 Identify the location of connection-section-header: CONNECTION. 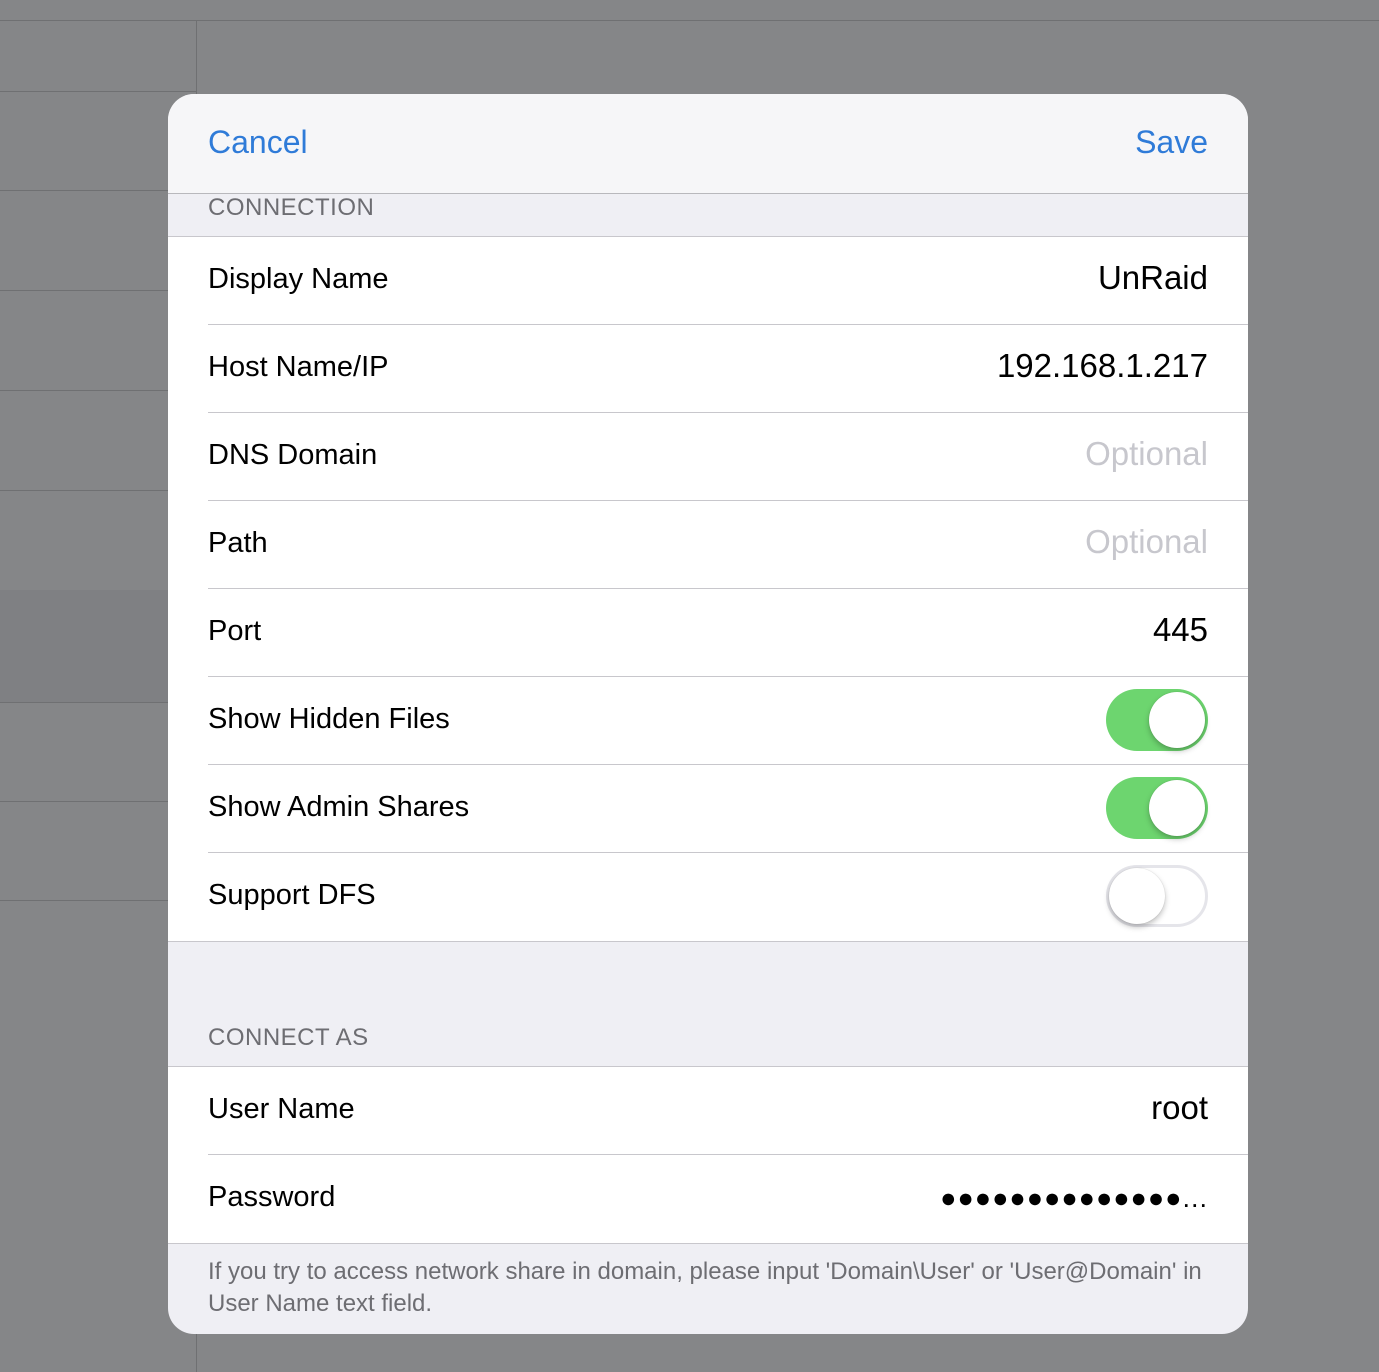
(291, 207).